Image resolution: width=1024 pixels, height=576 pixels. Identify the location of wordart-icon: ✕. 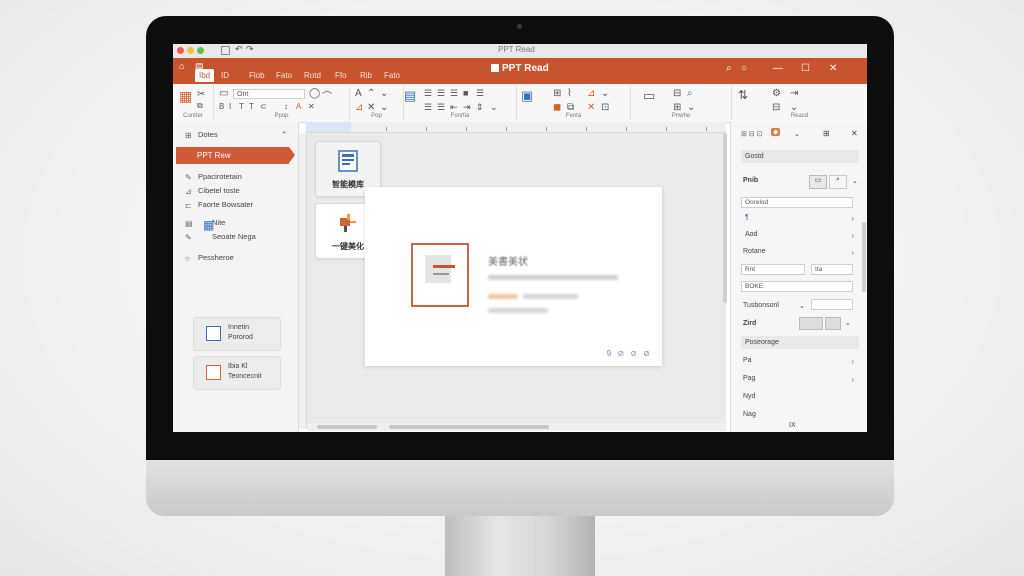
(591, 107).